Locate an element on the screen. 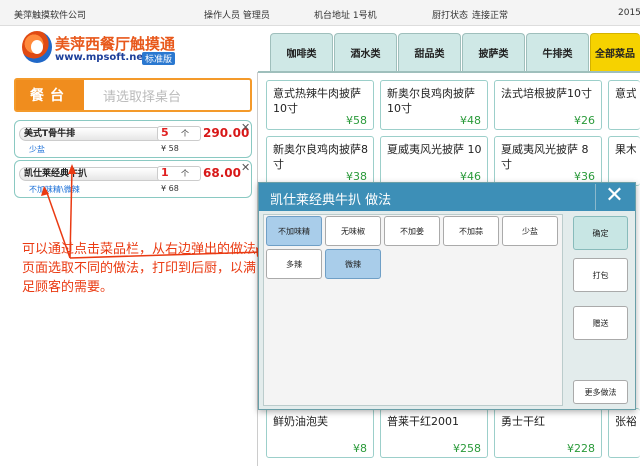 Image resolution: width=640 pixels, height=466 pixels. dish-card: 意式肥 is located at coordinates (624, 105).